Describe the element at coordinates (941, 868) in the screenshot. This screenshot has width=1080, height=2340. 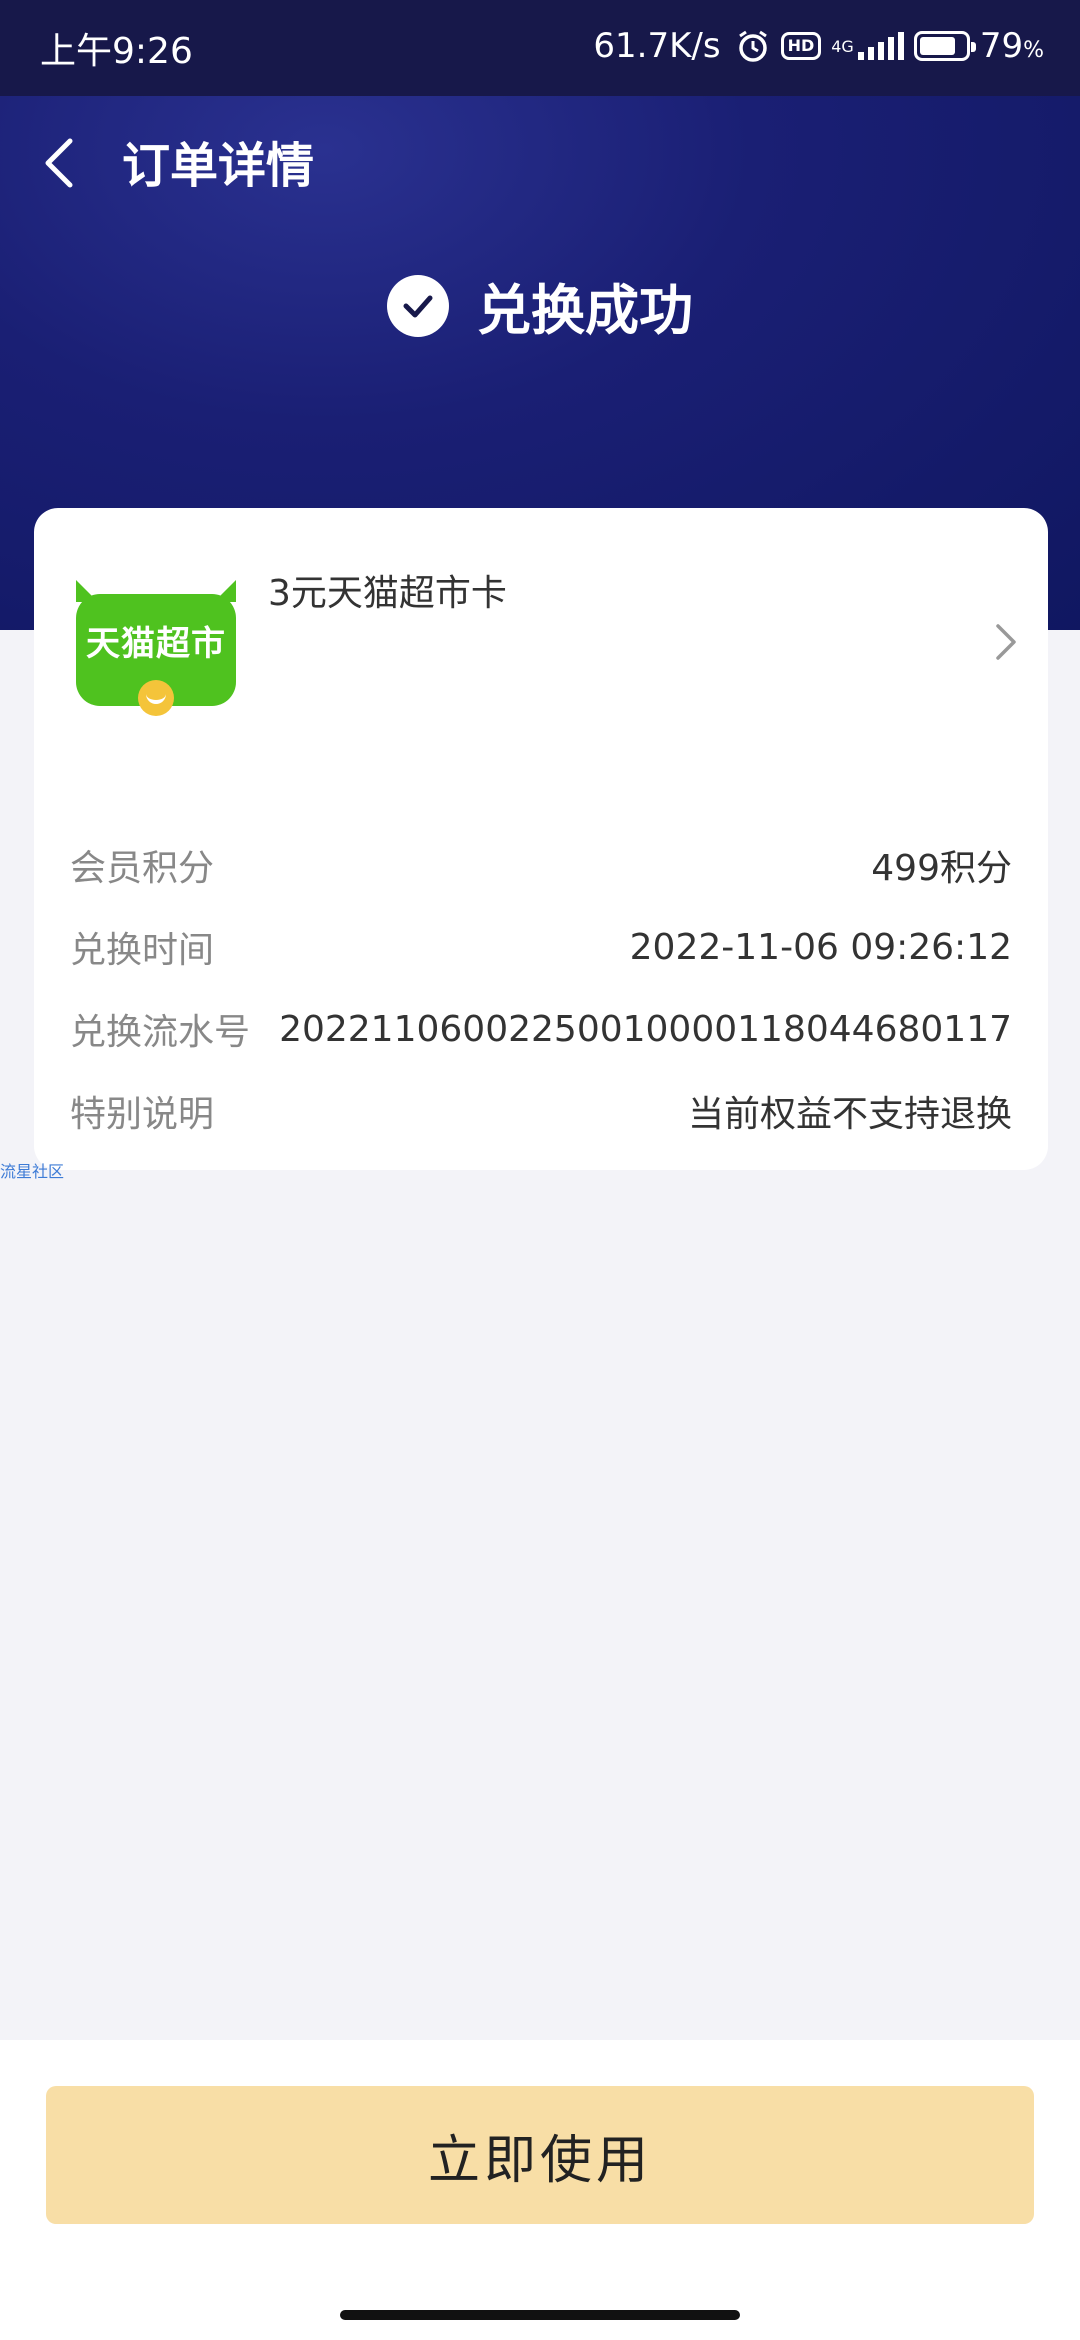
I see `detail-value: 499积分` at that location.